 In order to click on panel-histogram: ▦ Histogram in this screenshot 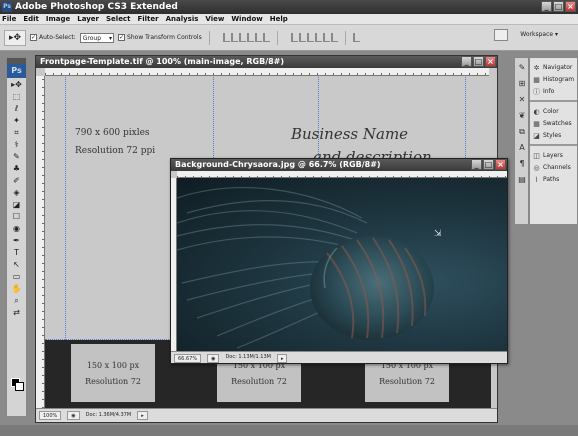, I will do `click(554, 80)`.